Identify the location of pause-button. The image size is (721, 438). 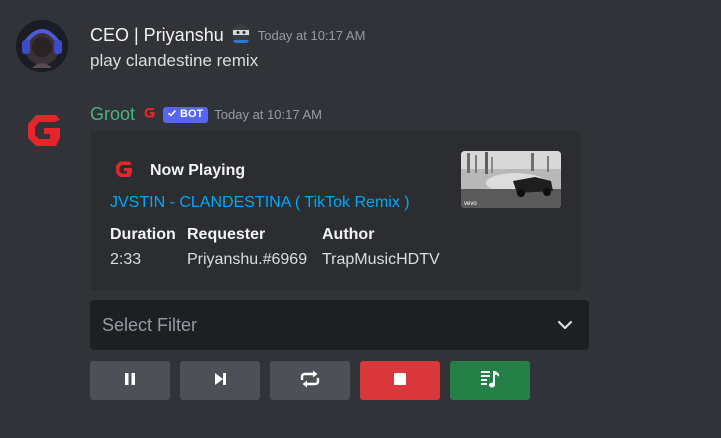
(130, 380).